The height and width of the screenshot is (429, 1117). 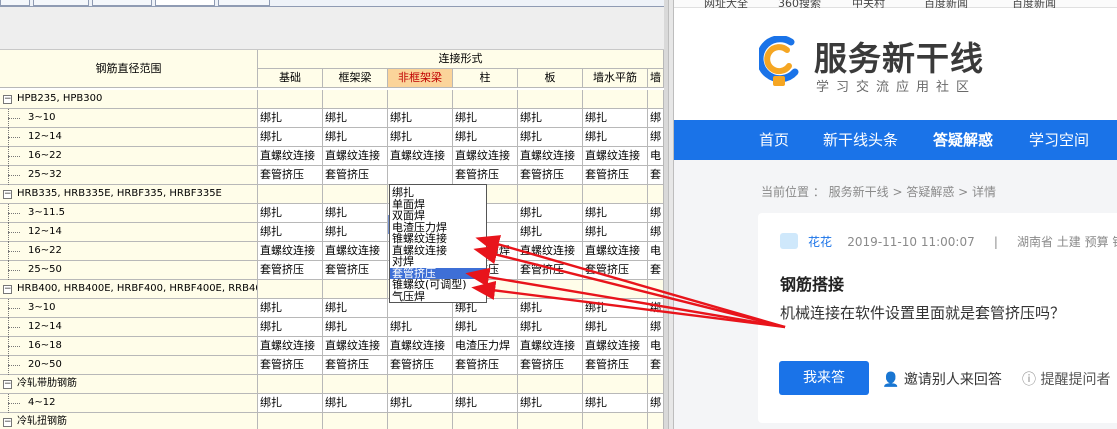 What do you see at coordinates (824, 378) in the screenshot?
I see `answer-button: 我来答` at bounding box center [824, 378].